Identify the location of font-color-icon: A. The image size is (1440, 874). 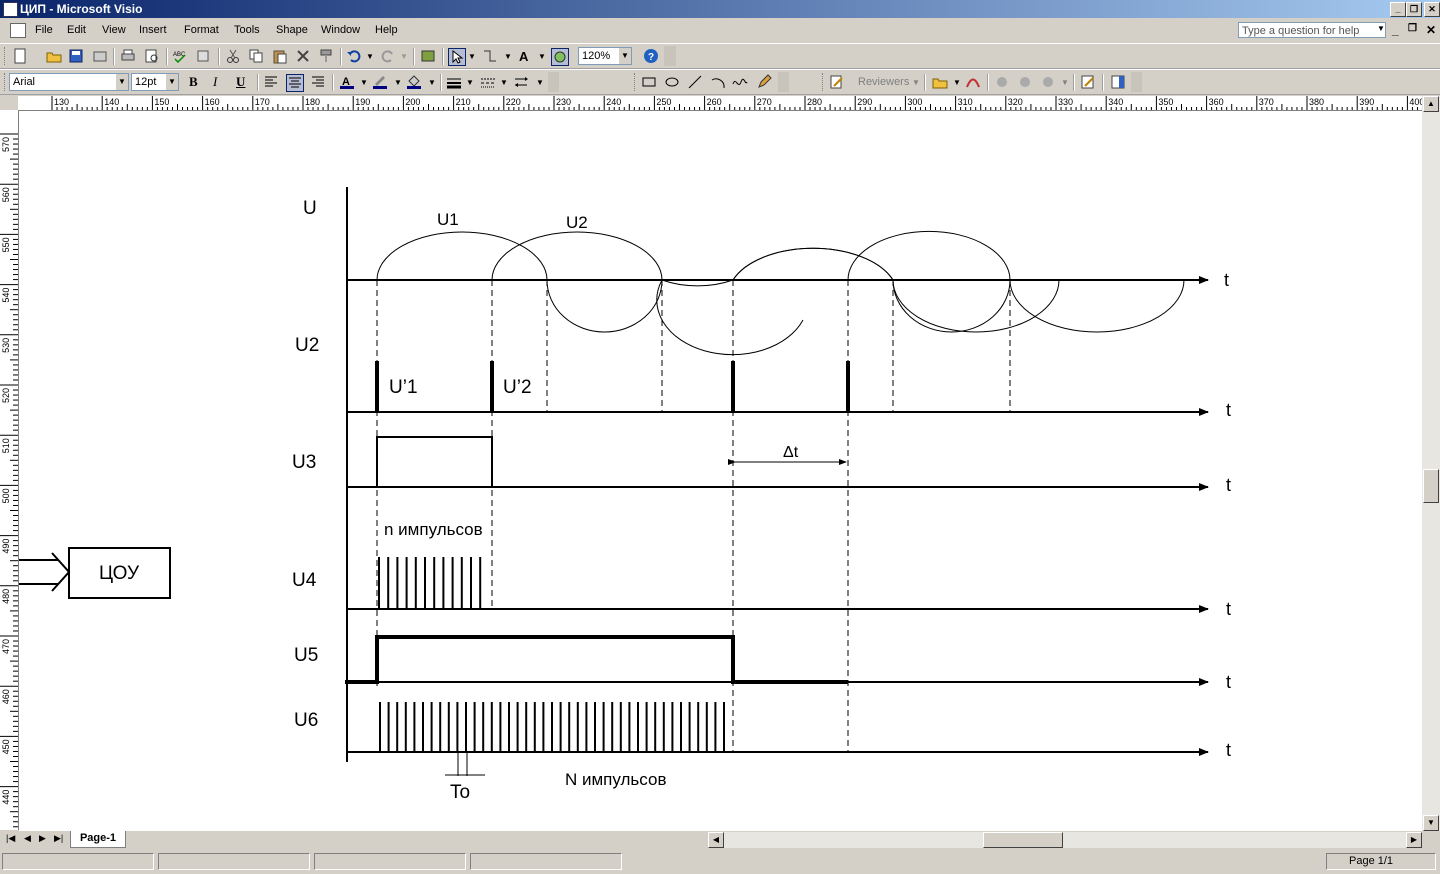
(347, 82).